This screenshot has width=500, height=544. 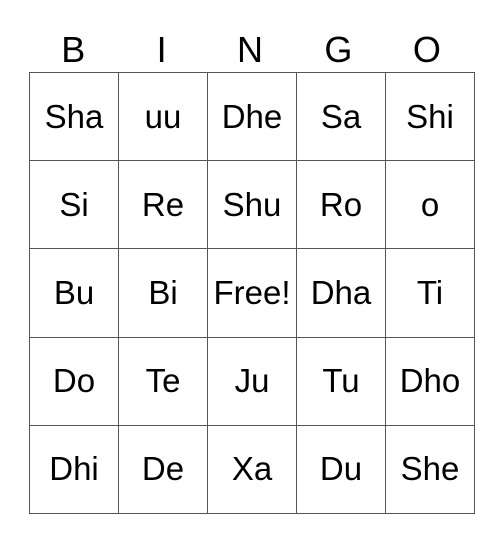 What do you see at coordinates (341, 381) in the screenshot?
I see `bingo-cell: Tu` at bounding box center [341, 381].